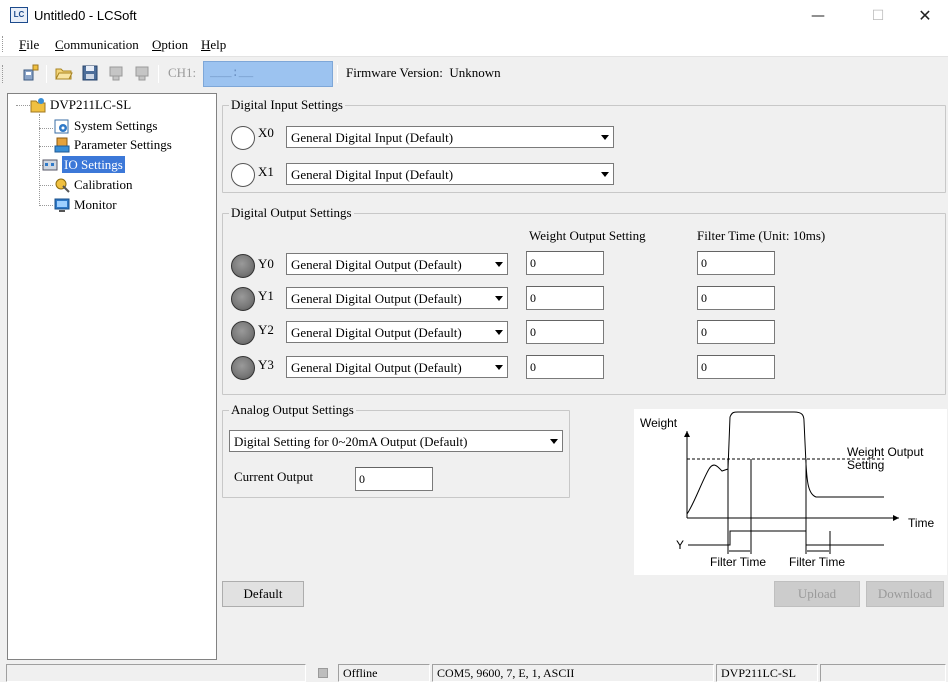 Image resolution: width=948 pixels, height=682 pixels. I want to click on input-mode-value: General Digital Input (Default), so click(372, 137).